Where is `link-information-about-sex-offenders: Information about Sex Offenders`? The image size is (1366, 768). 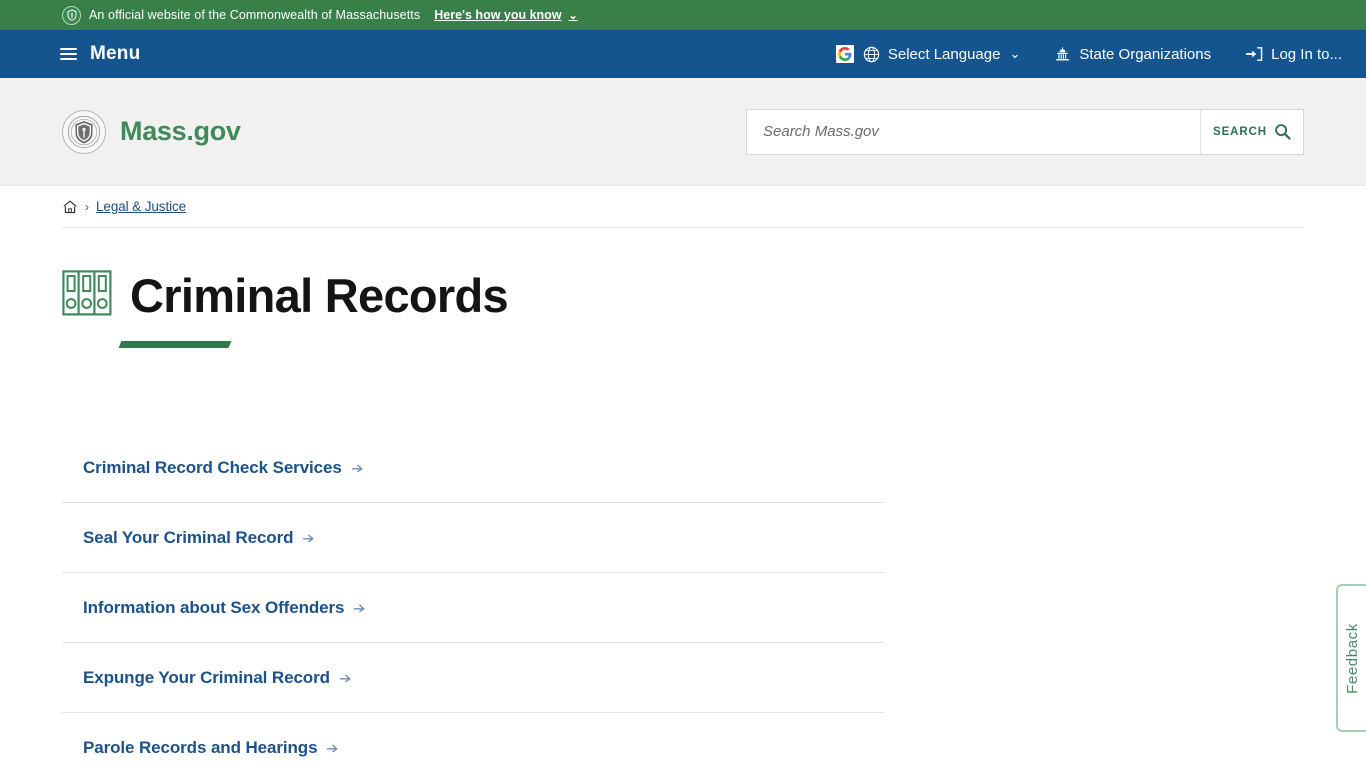 link-information-about-sex-offenders: Information about Sex Offenders is located at coordinates (224, 608).